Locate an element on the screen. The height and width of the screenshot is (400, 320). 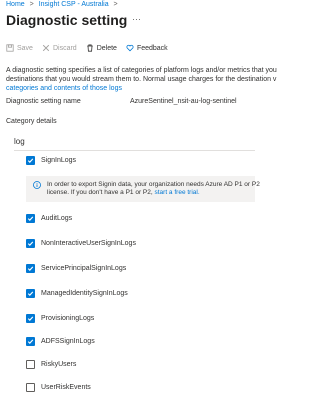
delete-label: Delete is located at coordinates (106, 48).